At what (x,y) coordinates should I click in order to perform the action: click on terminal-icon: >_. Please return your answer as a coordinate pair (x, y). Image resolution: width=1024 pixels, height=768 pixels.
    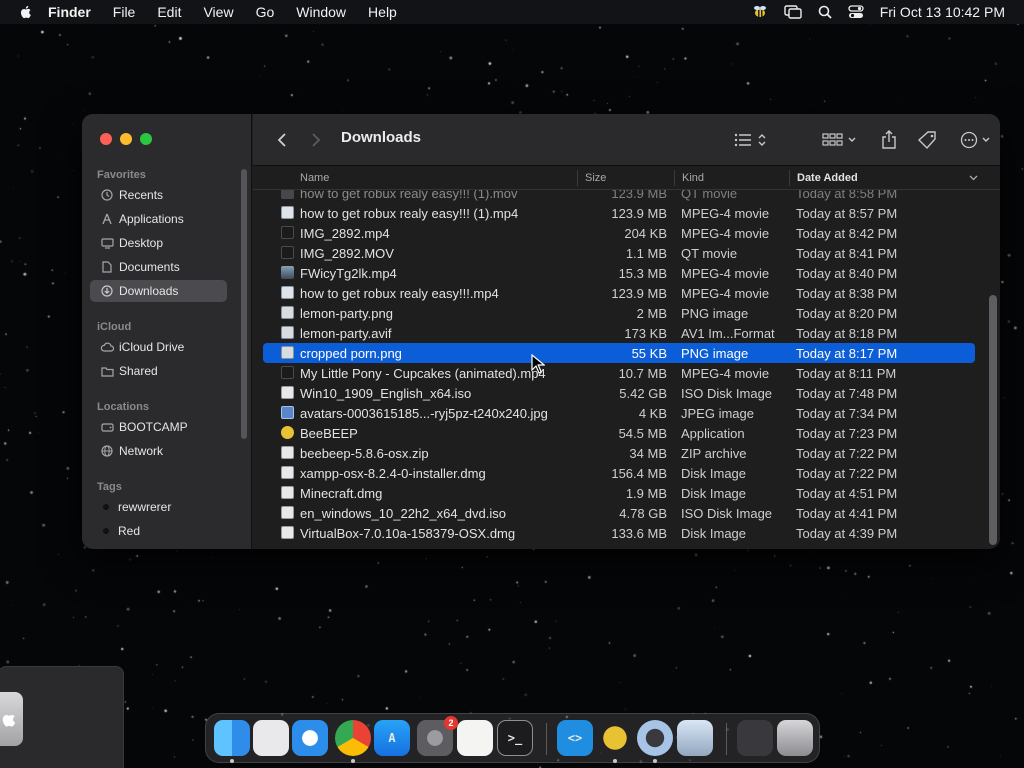
    Looking at the image, I should click on (515, 738).